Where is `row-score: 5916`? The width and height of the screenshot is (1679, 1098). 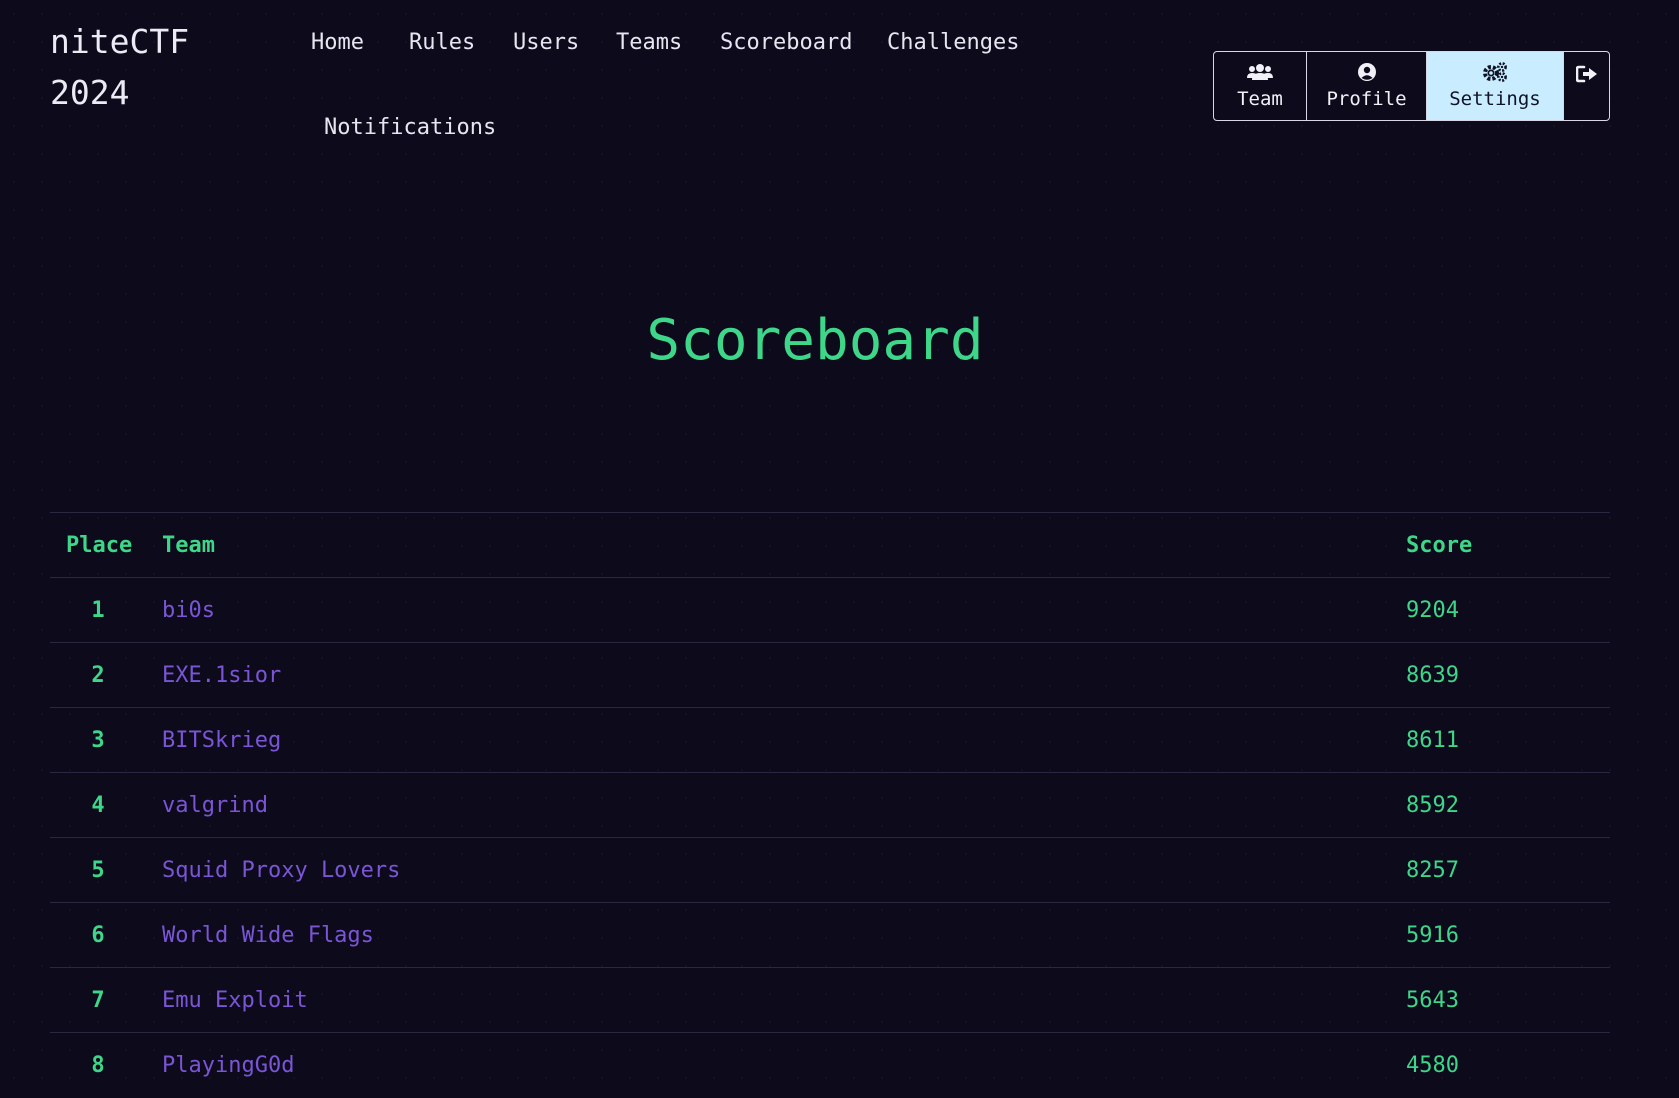 row-score: 5916 is located at coordinates (1432, 935).